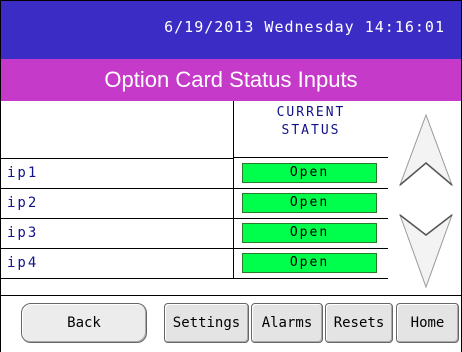  Describe the element at coordinates (117, 130) in the screenshot. I see `table-header-blank` at that location.